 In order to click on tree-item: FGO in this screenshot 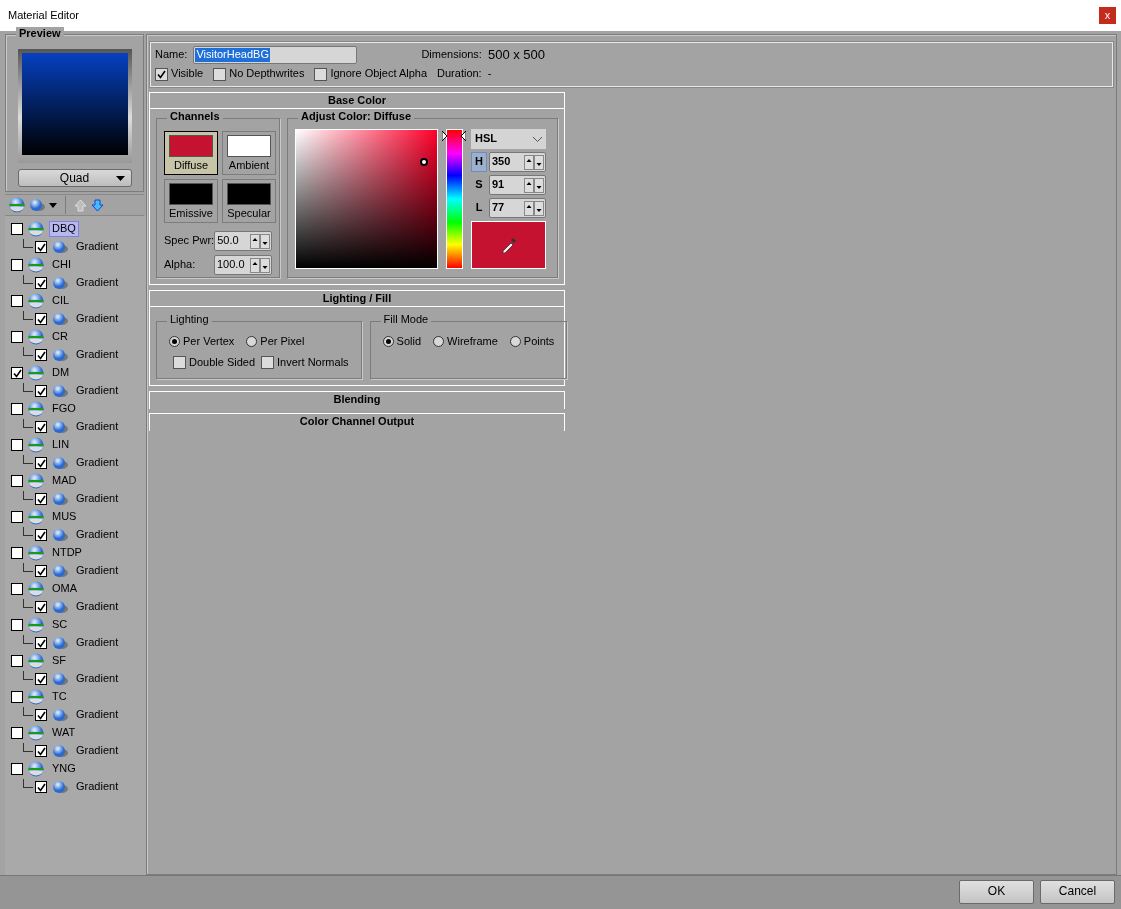, I will do `click(64, 409)`.